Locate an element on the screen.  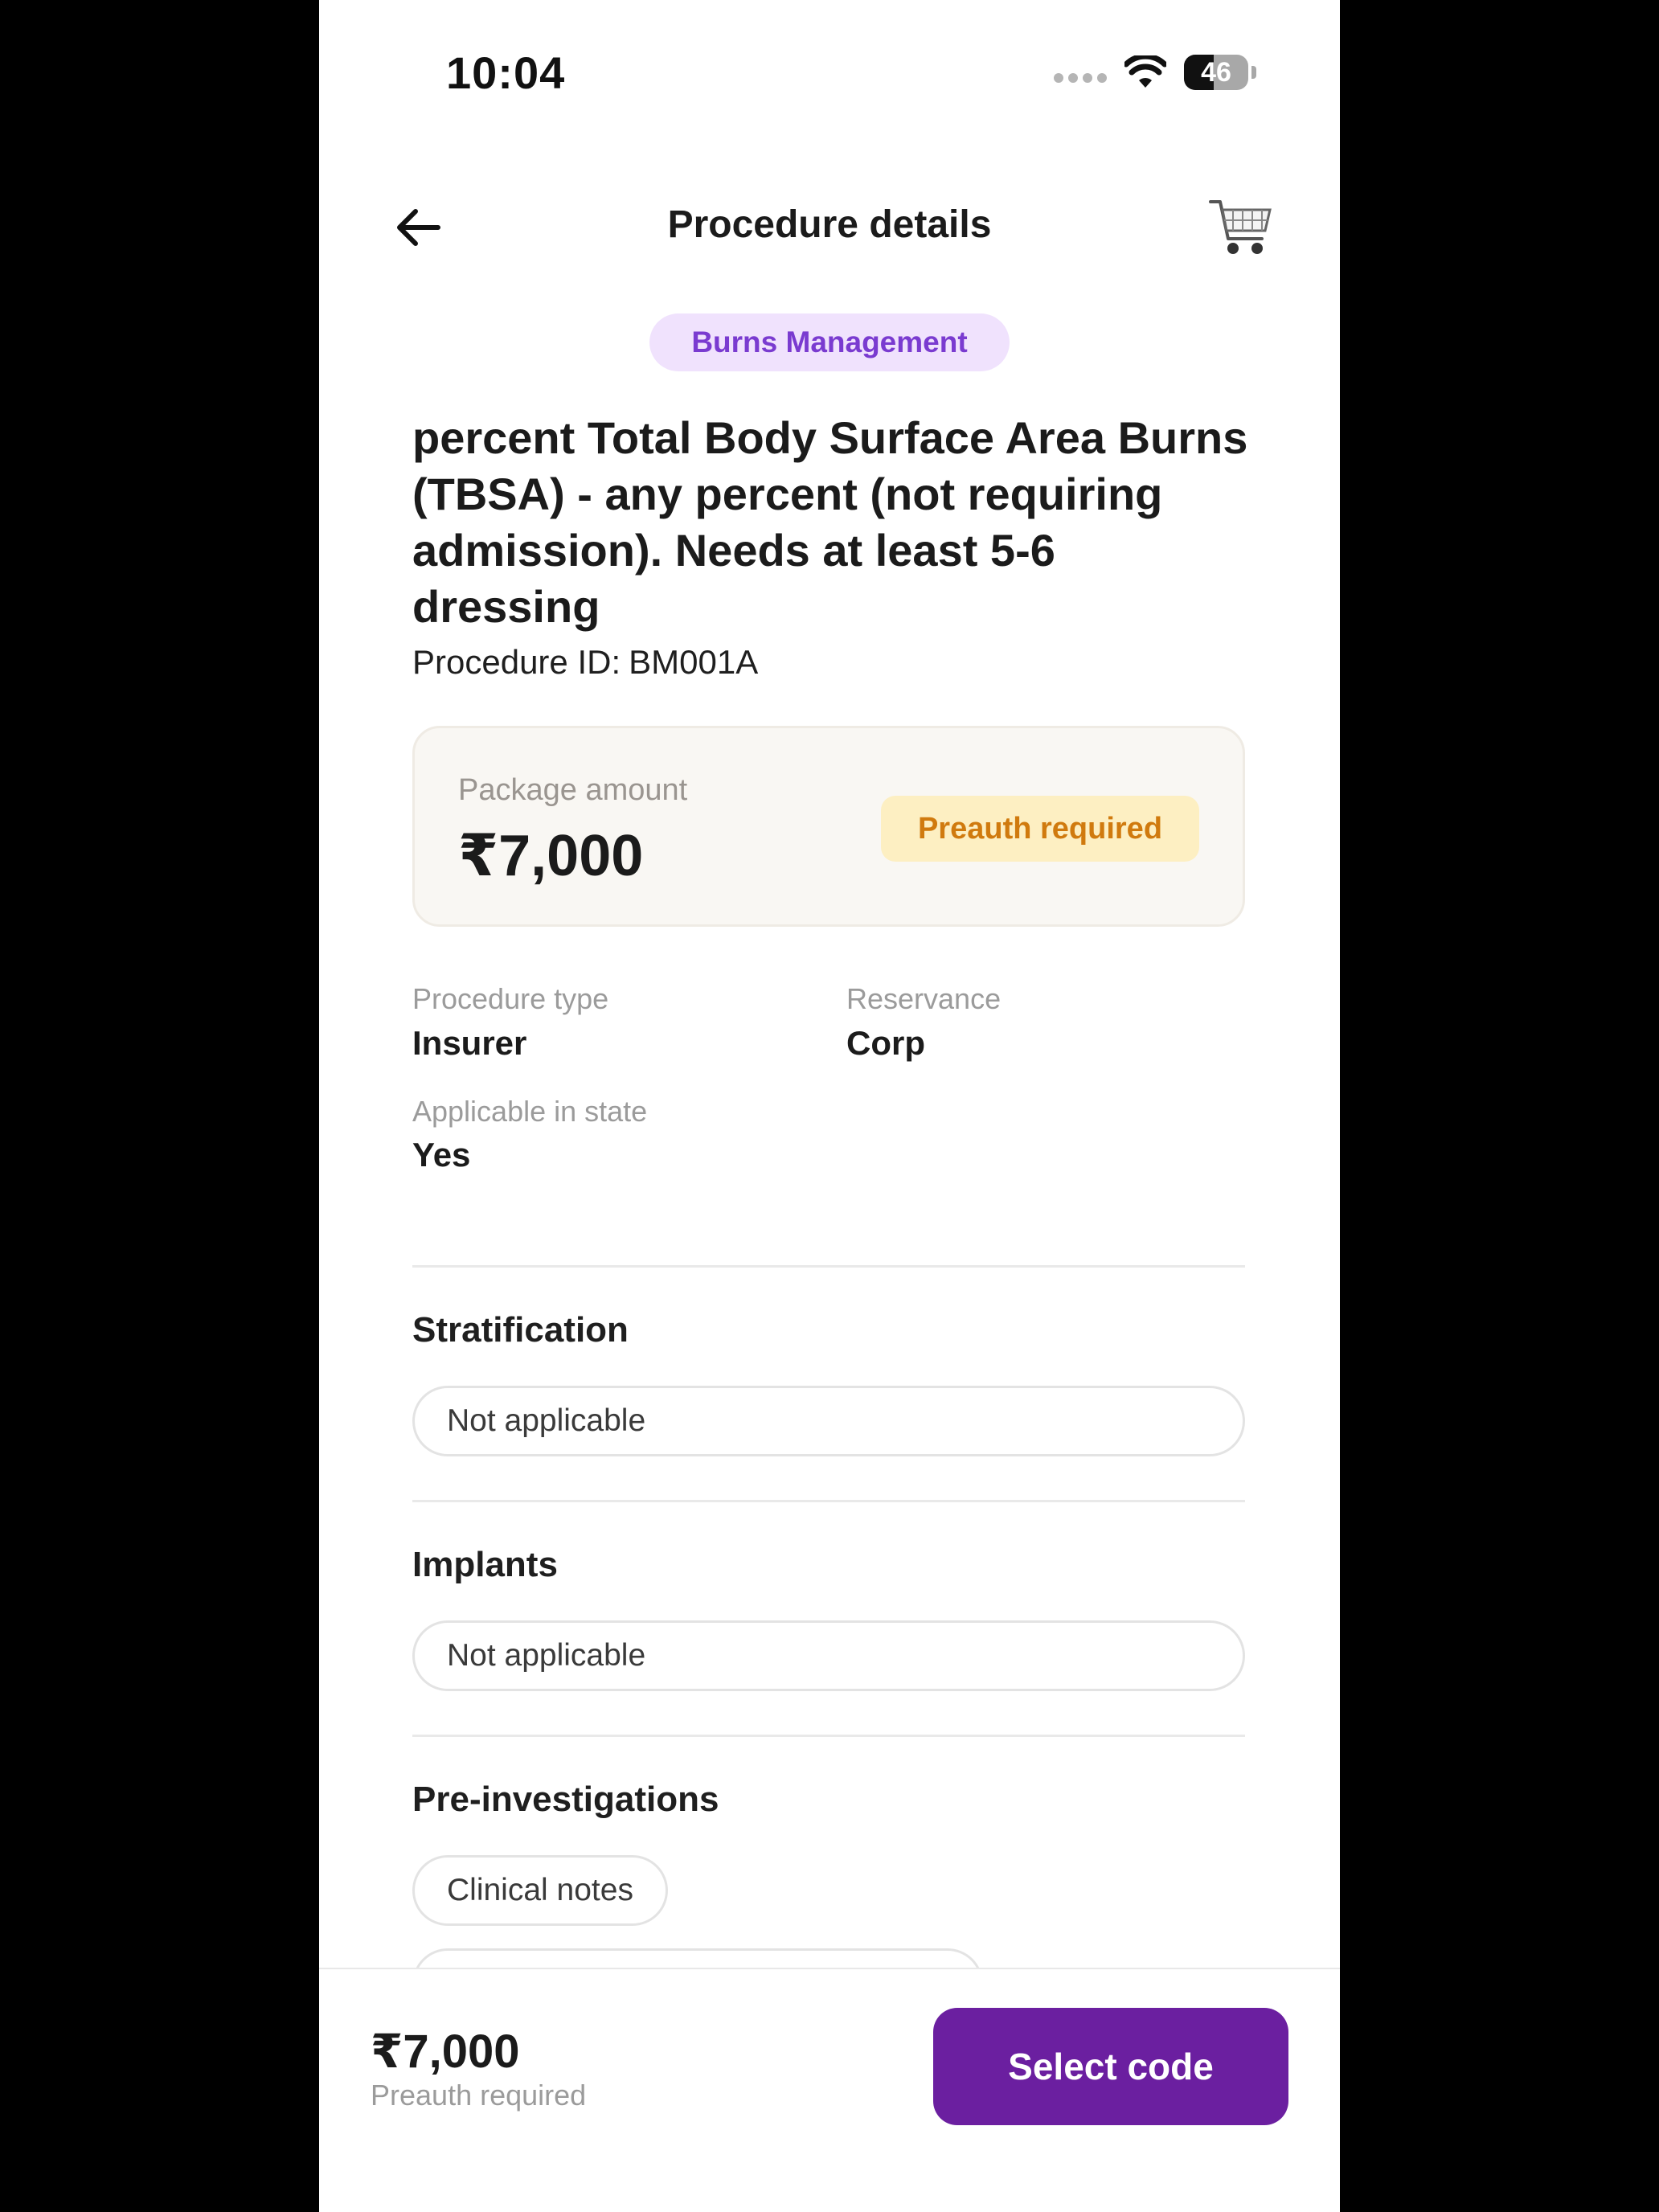
stratification-title: Stratification is located at coordinates (520, 1330).